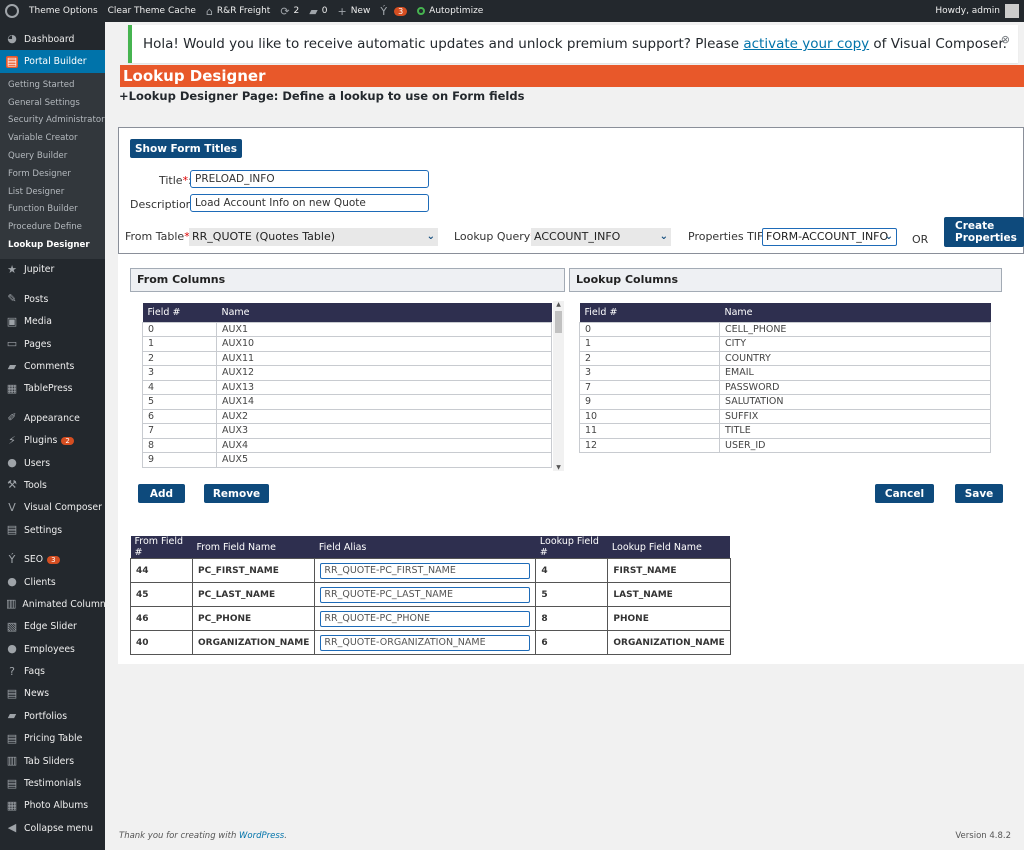 This screenshot has width=1024, height=850. What do you see at coordinates (52, 228) in the screenshot?
I see `submenu-item-procedure-define: Procedure Define` at bounding box center [52, 228].